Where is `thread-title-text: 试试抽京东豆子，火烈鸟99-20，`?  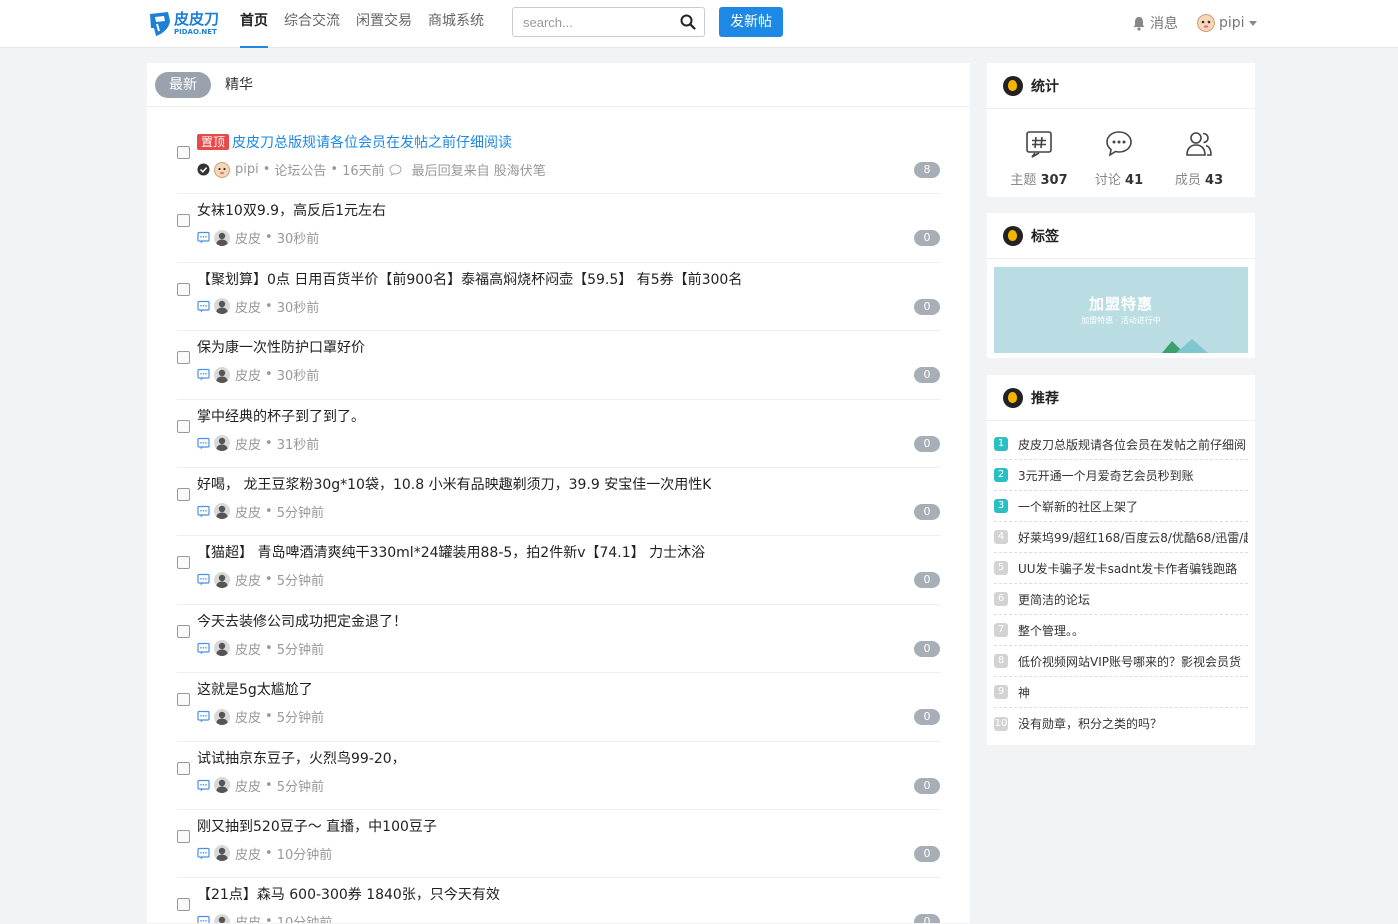 thread-title-text: 试试抽京东豆子，火烈鸟99-20， is located at coordinates (301, 758).